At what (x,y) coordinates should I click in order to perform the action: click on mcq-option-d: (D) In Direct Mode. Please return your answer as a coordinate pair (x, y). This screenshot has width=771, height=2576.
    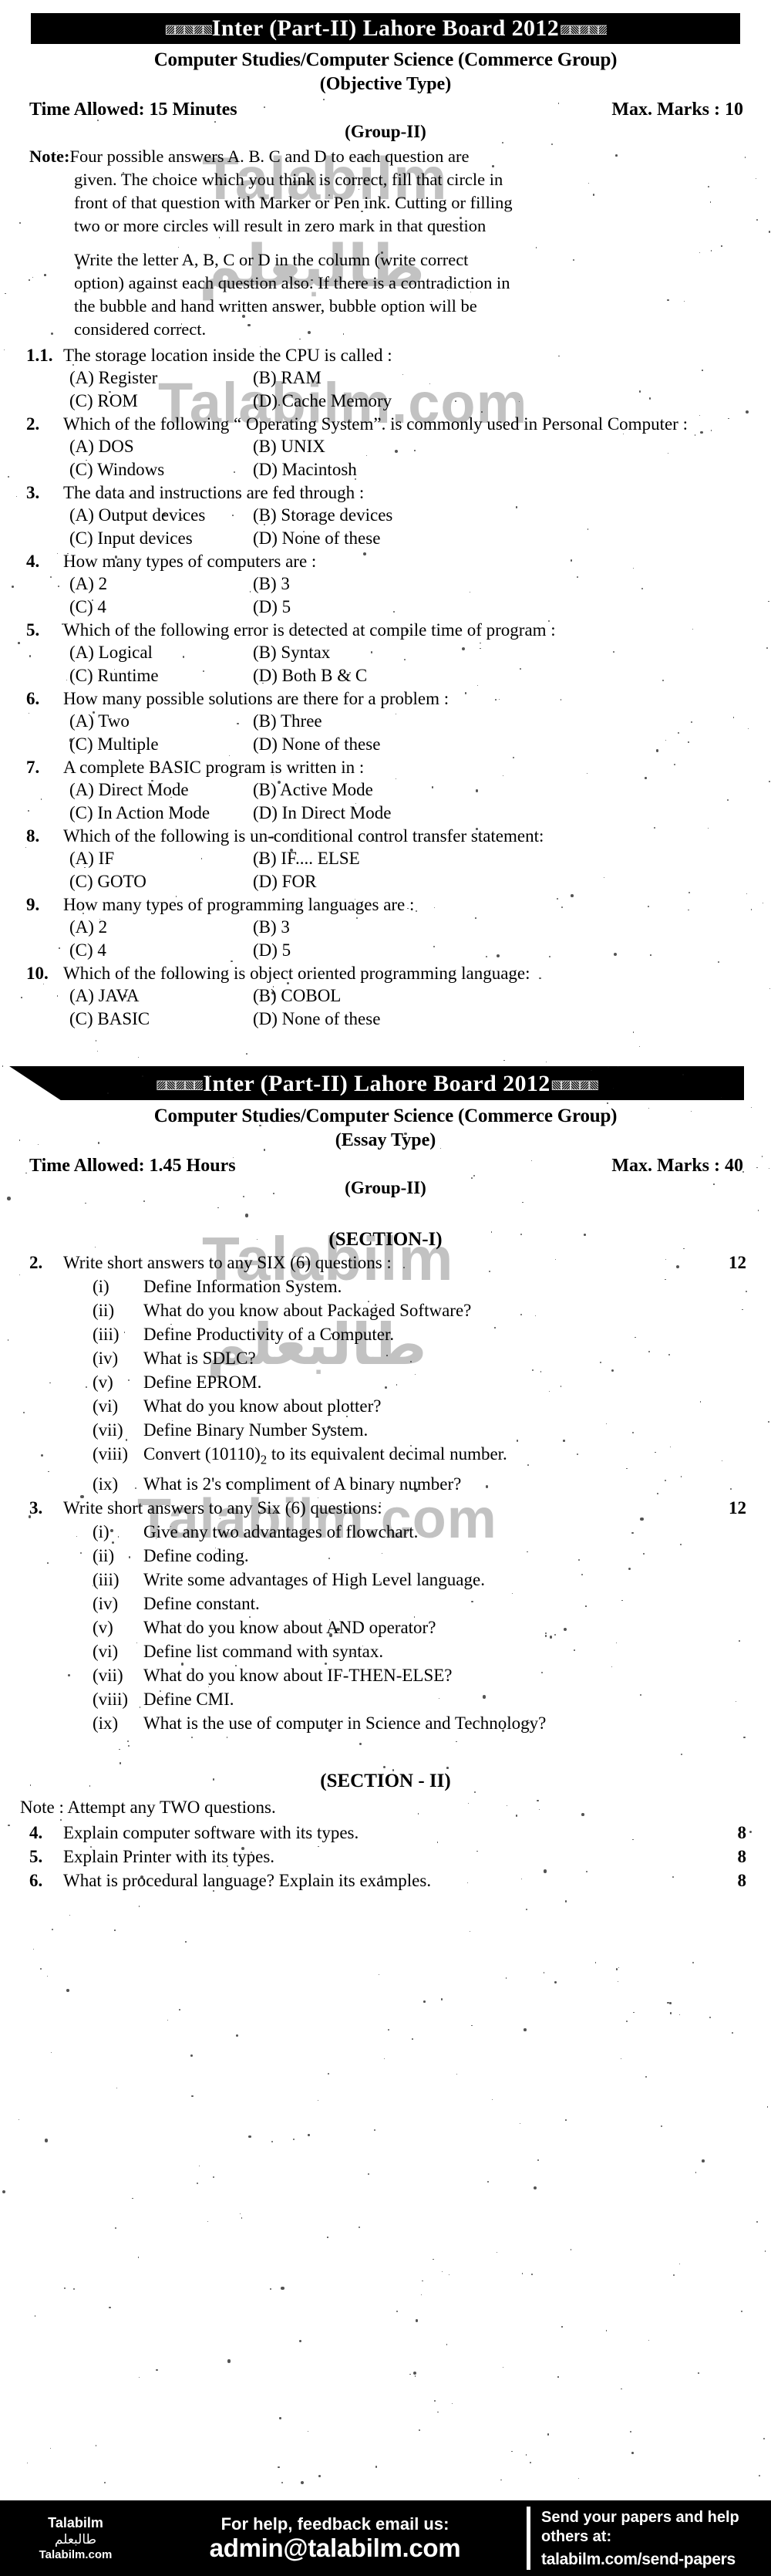
    Looking at the image, I should click on (423, 813).